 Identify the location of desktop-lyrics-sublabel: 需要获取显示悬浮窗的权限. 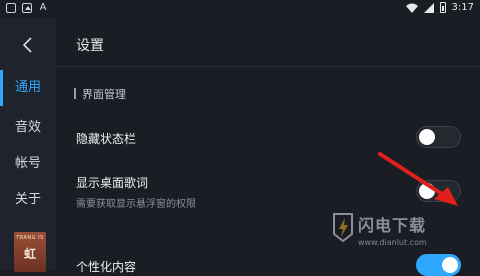
(136, 204).